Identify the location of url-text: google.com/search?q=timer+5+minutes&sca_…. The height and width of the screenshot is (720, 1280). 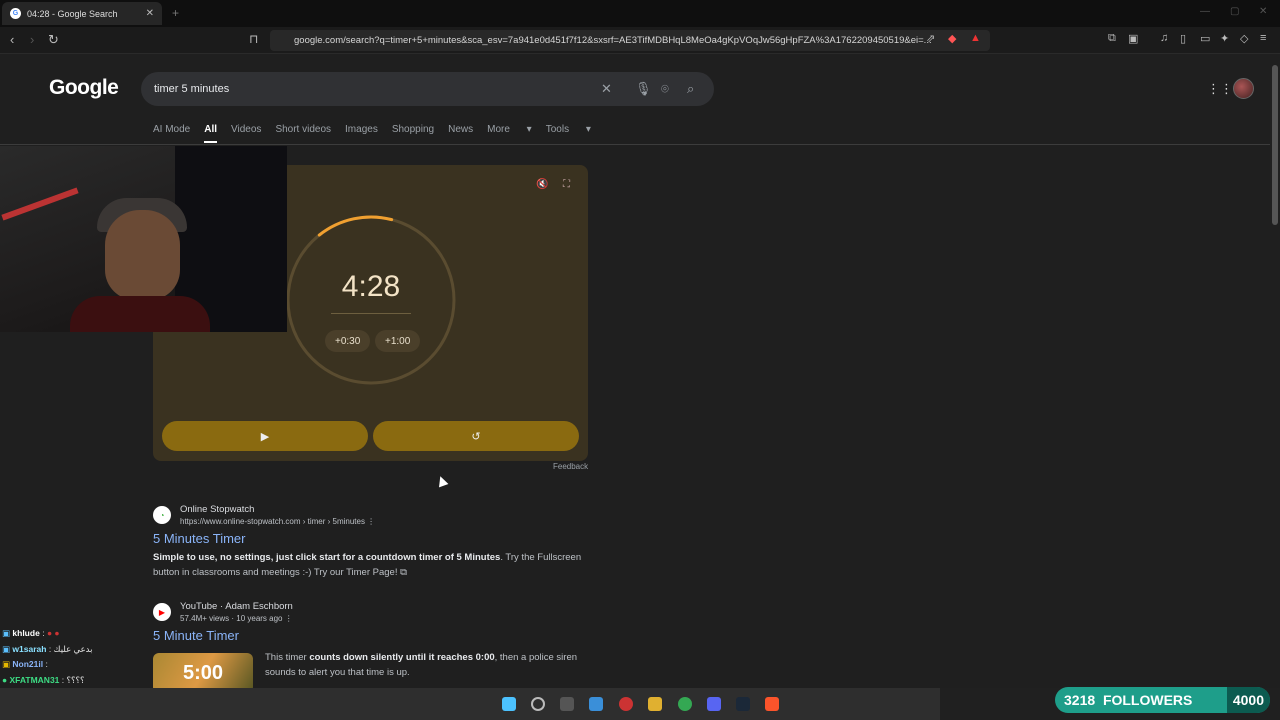
(613, 40).